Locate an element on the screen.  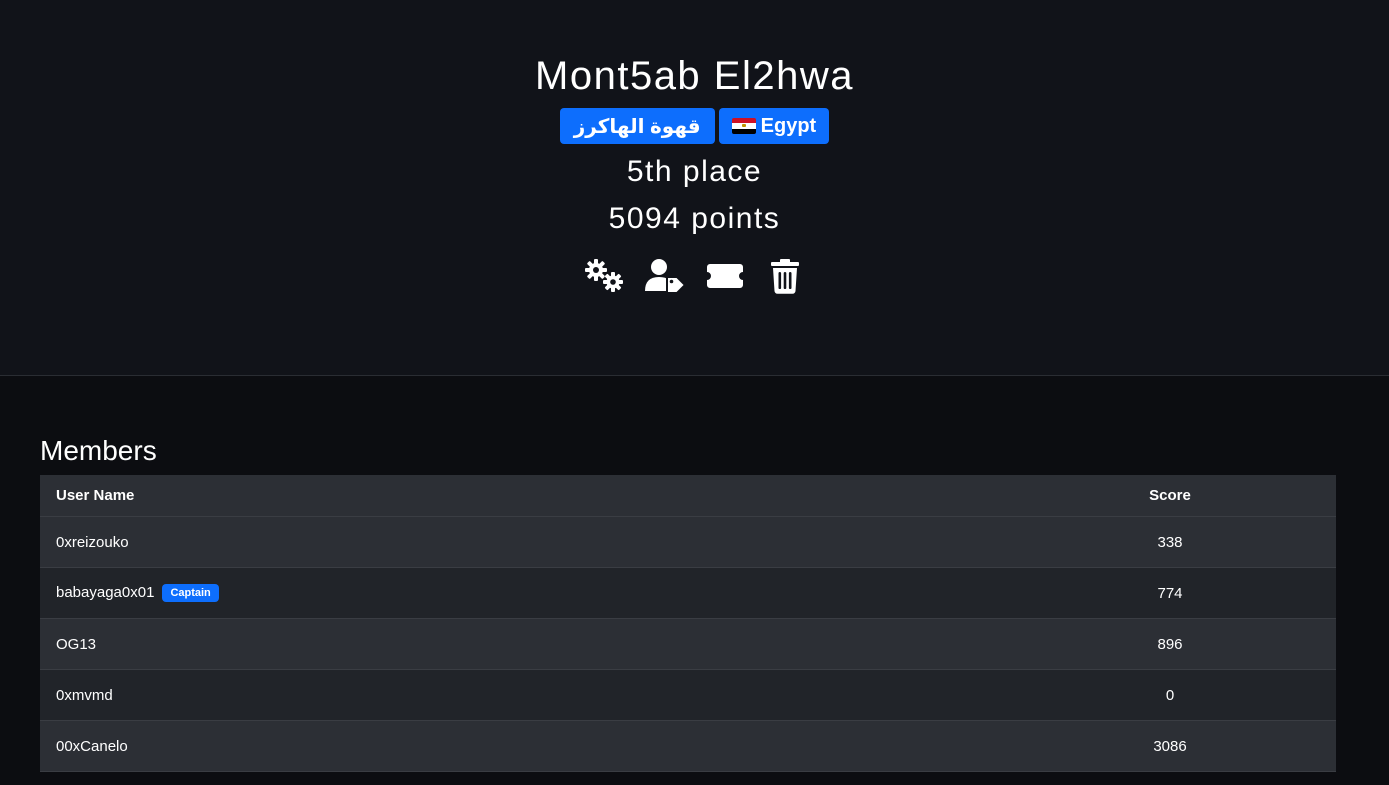
user-tag-button is located at coordinates (665, 276).